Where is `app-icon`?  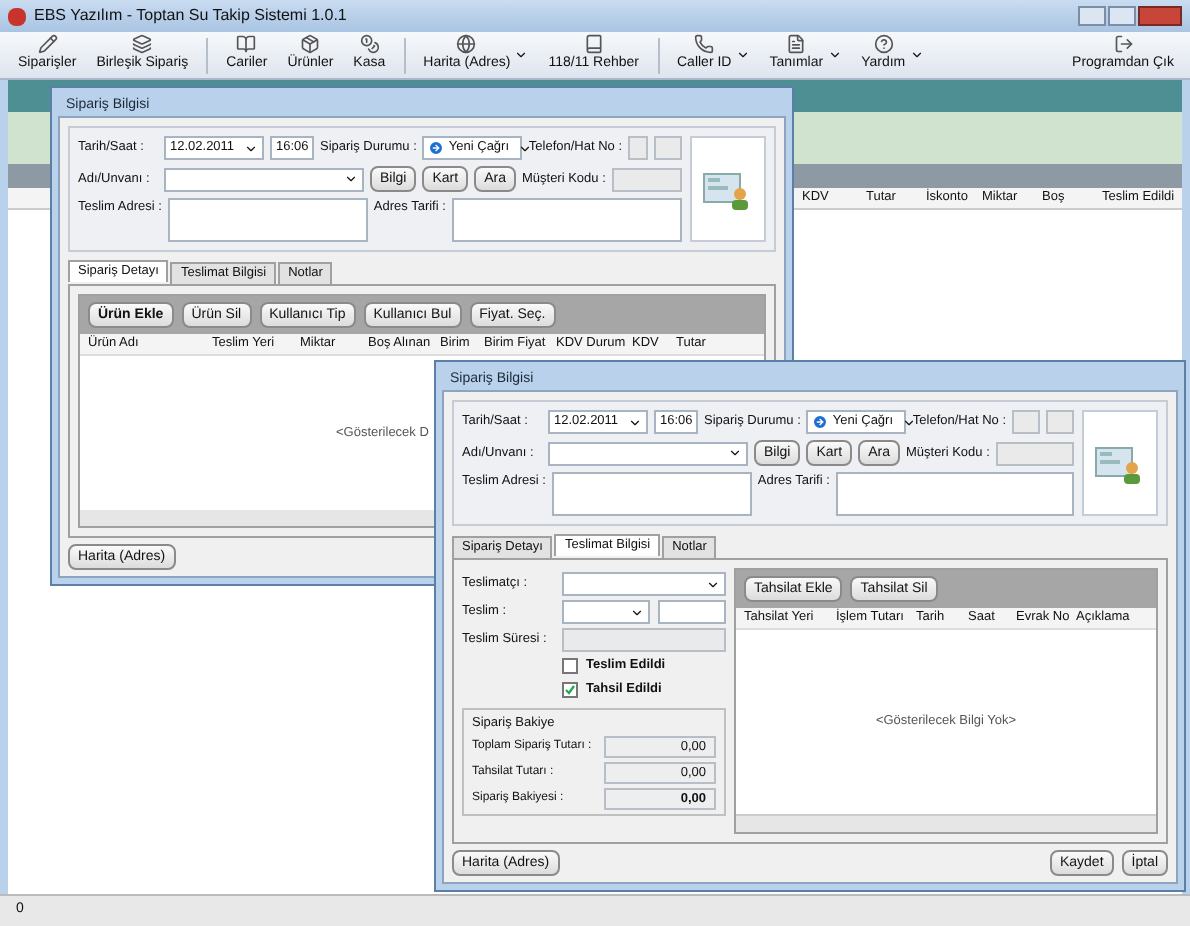 app-icon is located at coordinates (17, 16).